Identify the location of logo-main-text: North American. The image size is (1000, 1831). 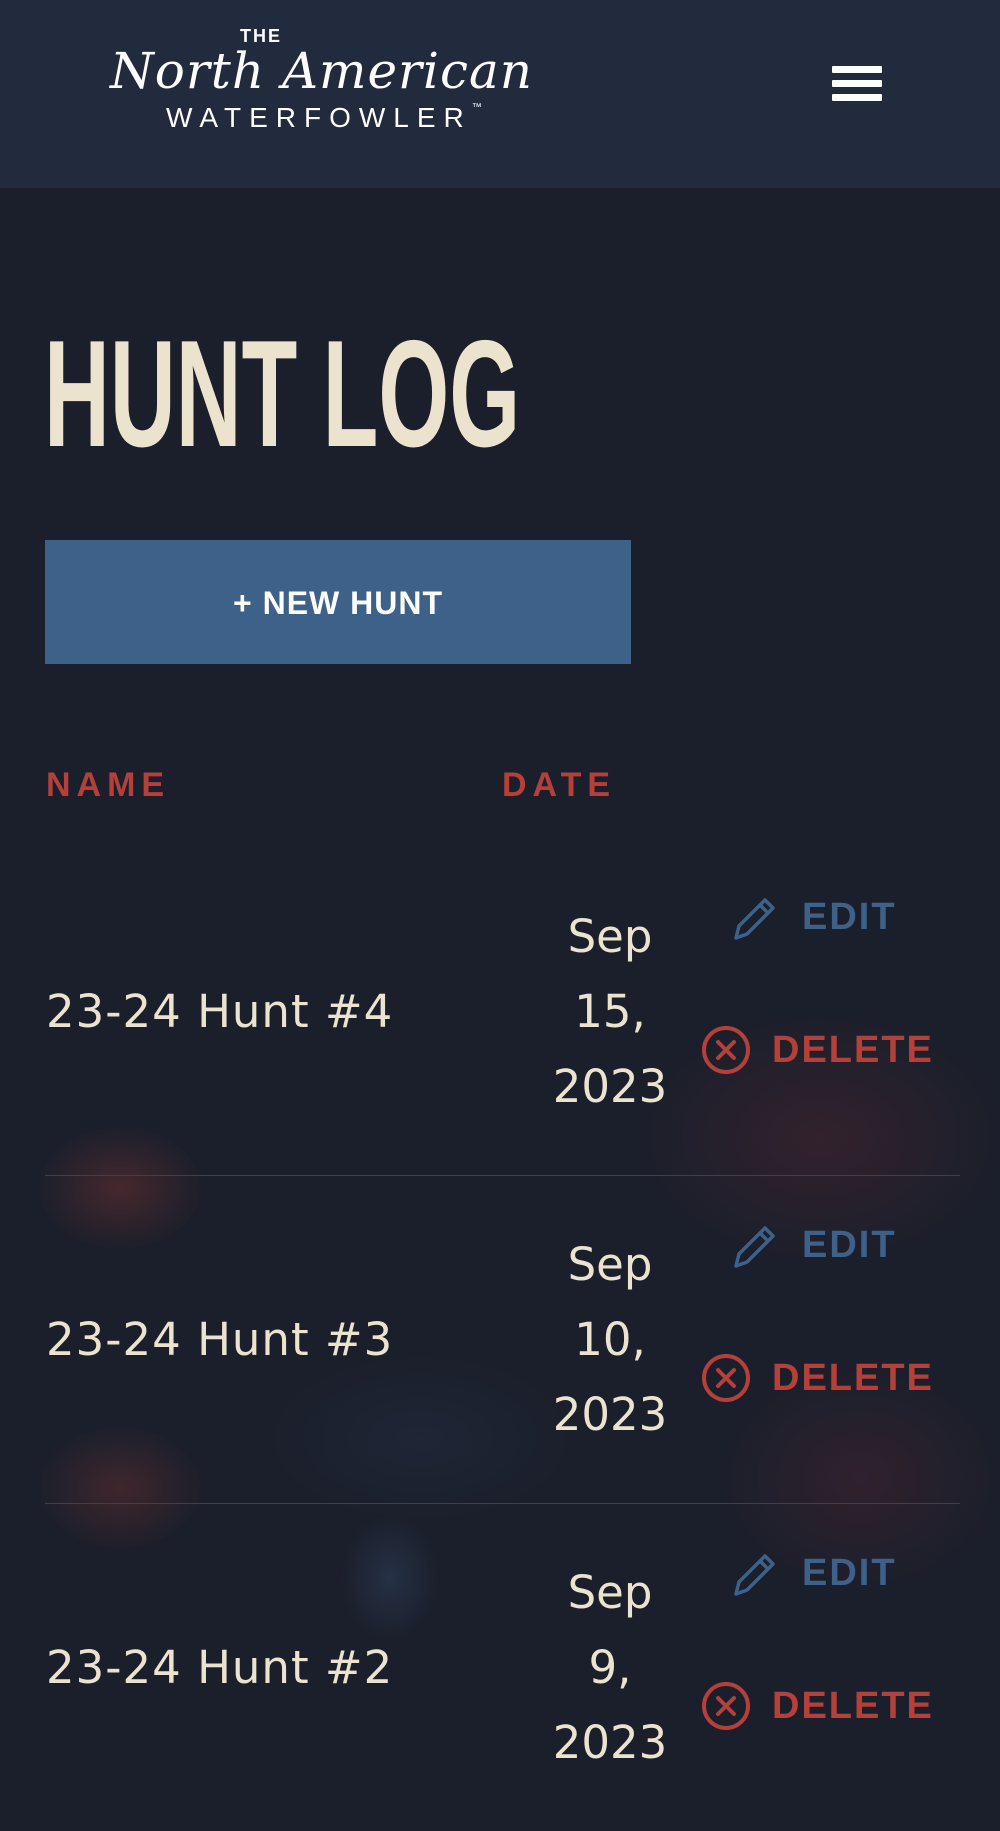
(321, 71).